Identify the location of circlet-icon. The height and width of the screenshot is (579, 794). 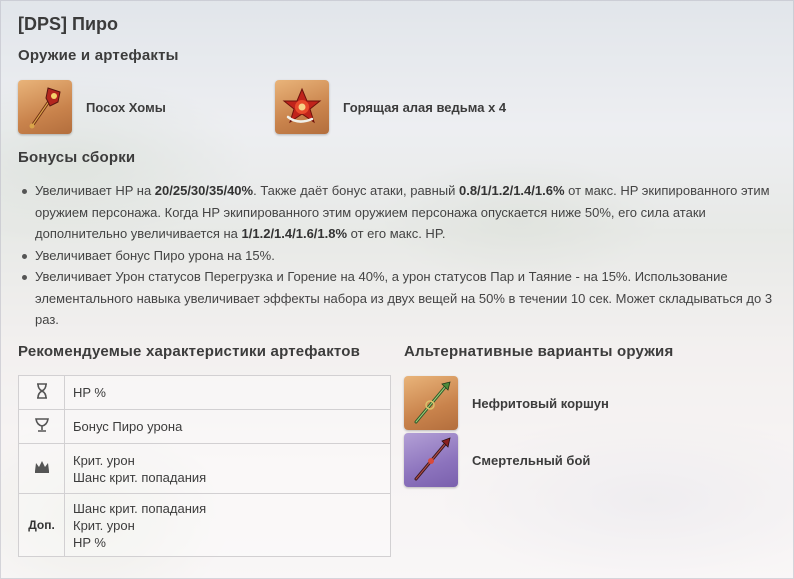
(41, 468).